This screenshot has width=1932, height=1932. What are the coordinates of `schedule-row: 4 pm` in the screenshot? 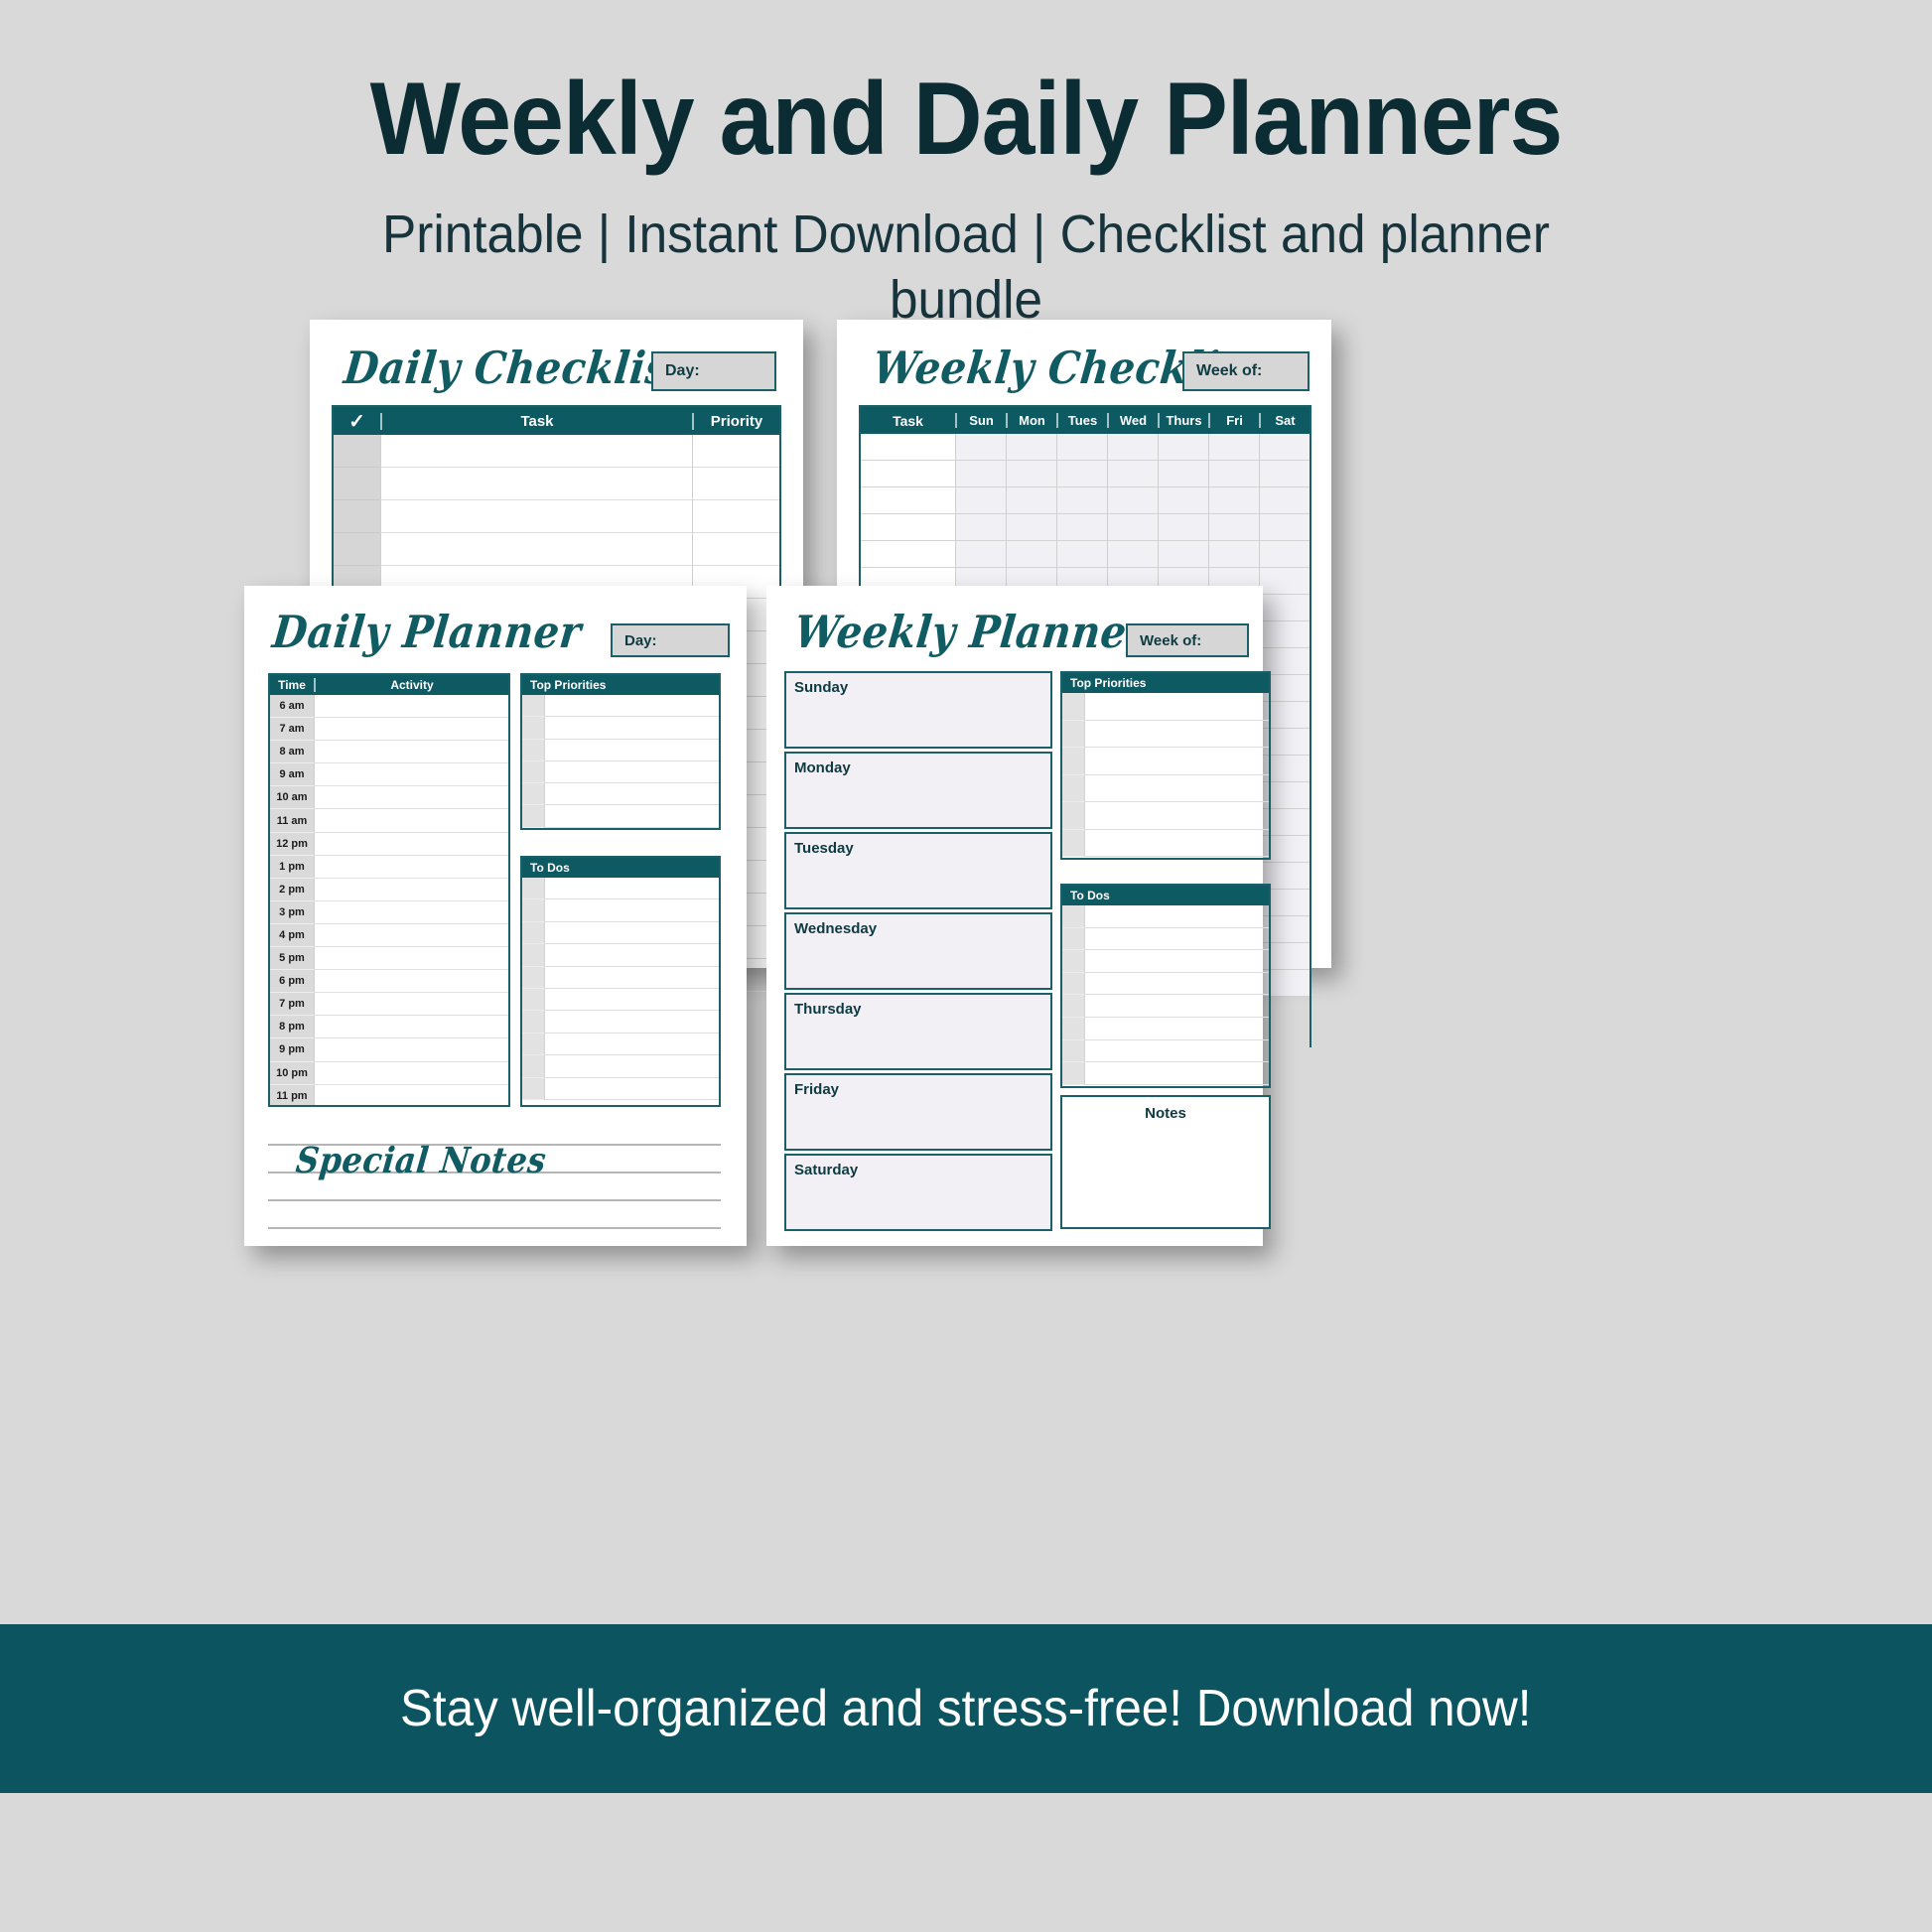 It's located at (389, 935).